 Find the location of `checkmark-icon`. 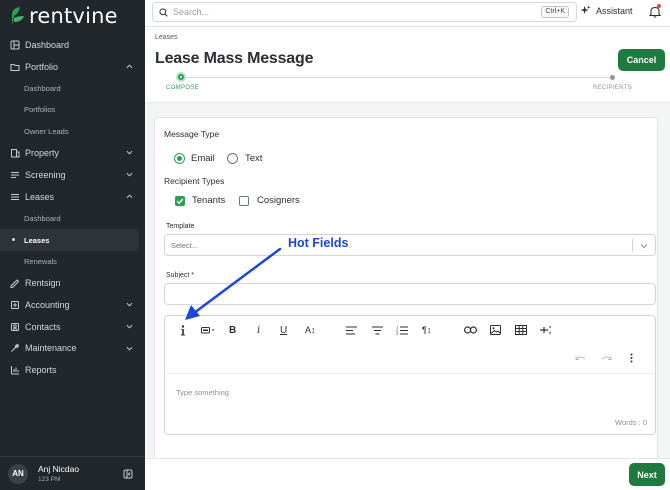

checkmark-icon is located at coordinates (180, 201).